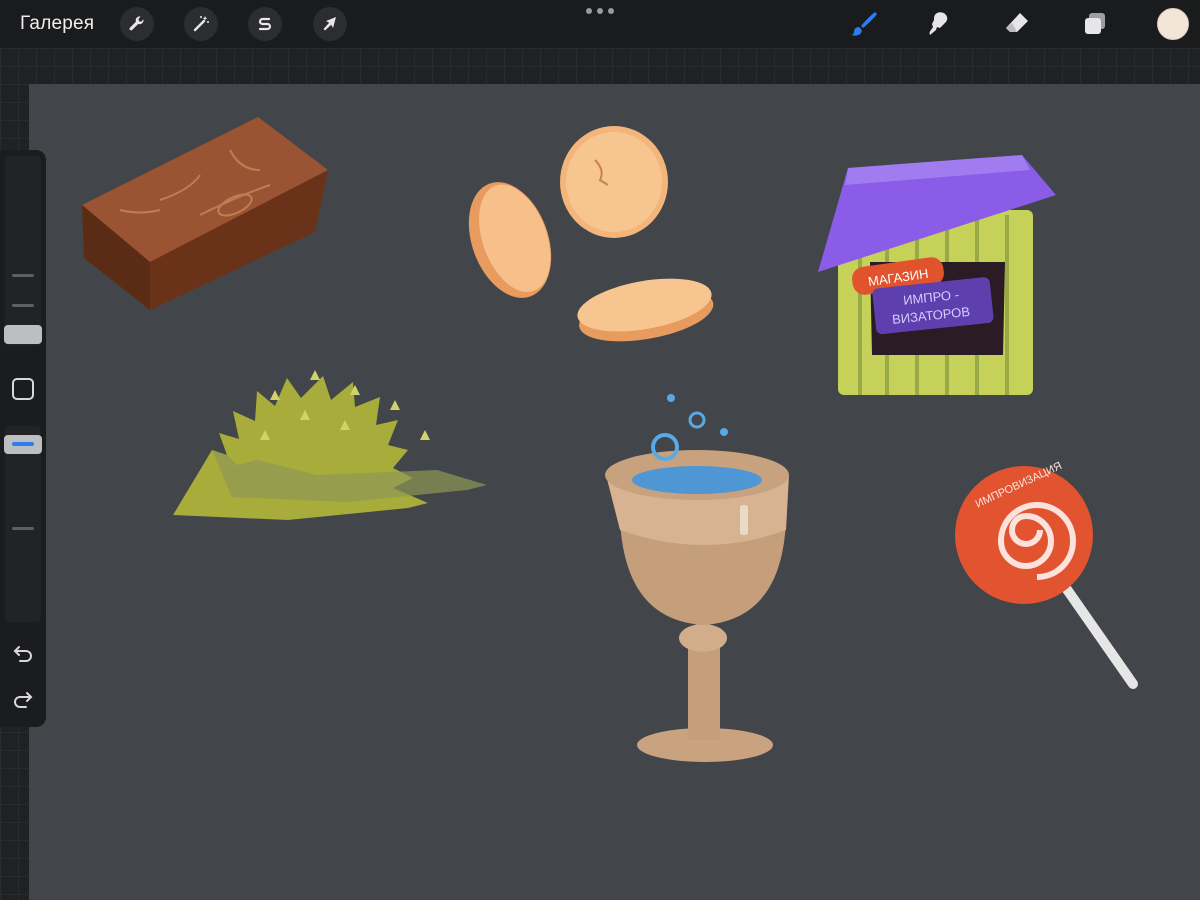 The height and width of the screenshot is (900, 1200). Describe the element at coordinates (57, 24) in the screenshot. I see `gallery-button: Галерея` at that location.